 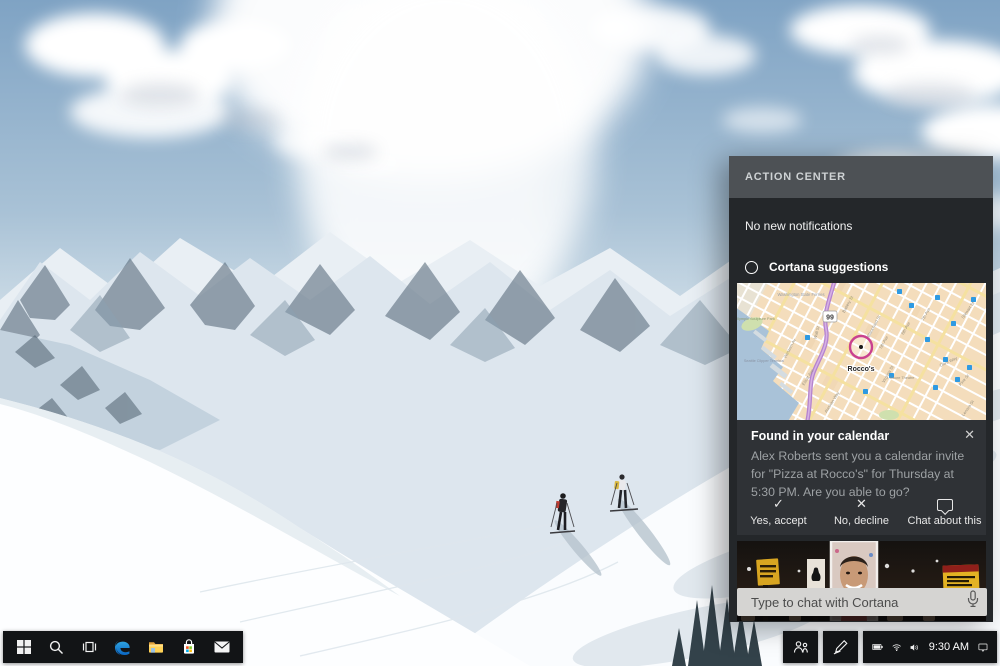 What do you see at coordinates (914, 647) in the screenshot?
I see `volume-icon` at bounding box center [914, 647].